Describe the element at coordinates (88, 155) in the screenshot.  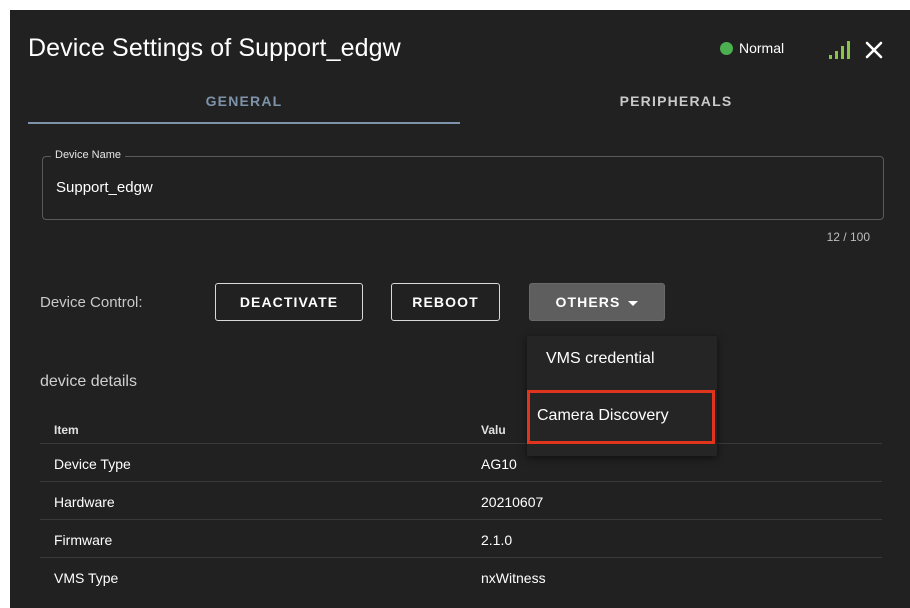
I see `device-name-label: Device Name` at that location.